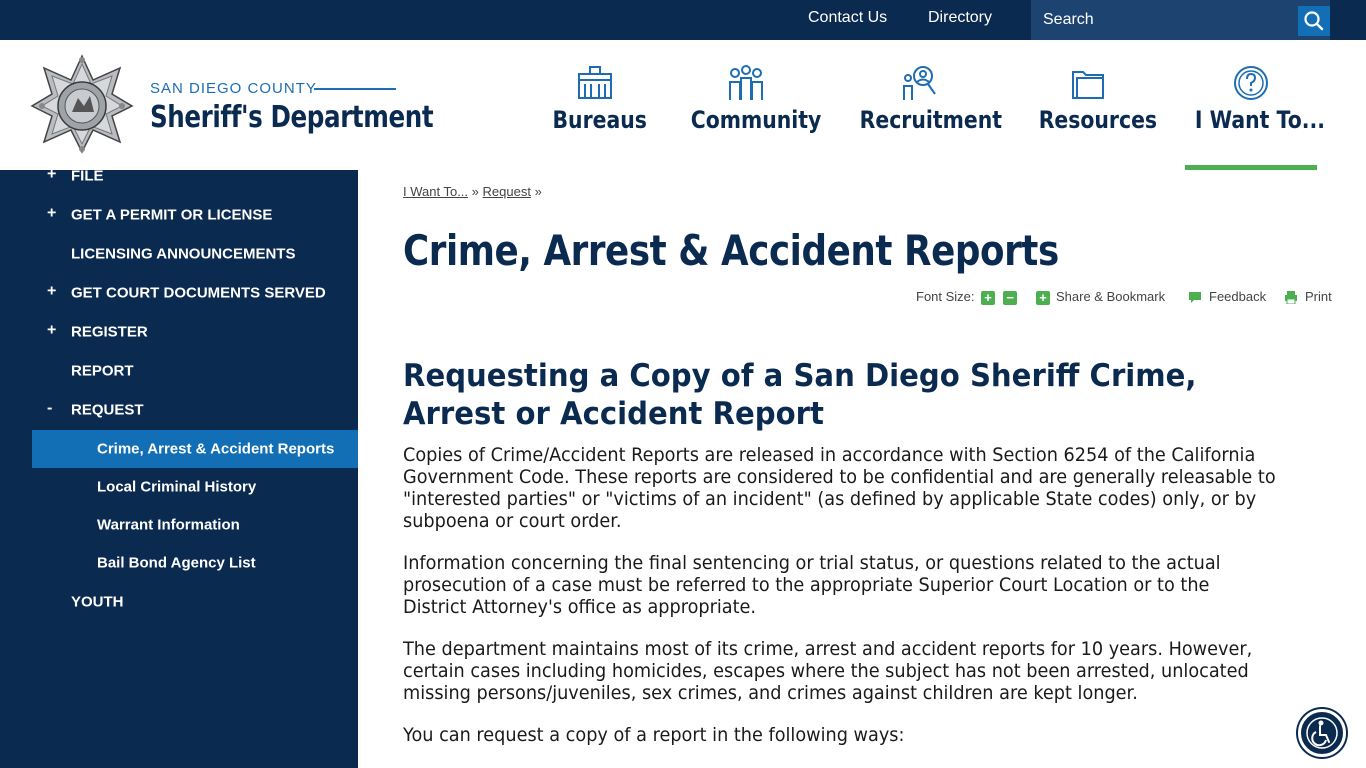 The image size is (1366, 768). Describe the element at coordinates (177, 487) in the screenshot. I see `sidebar-subitem-label: Local Criminal History` at that location.